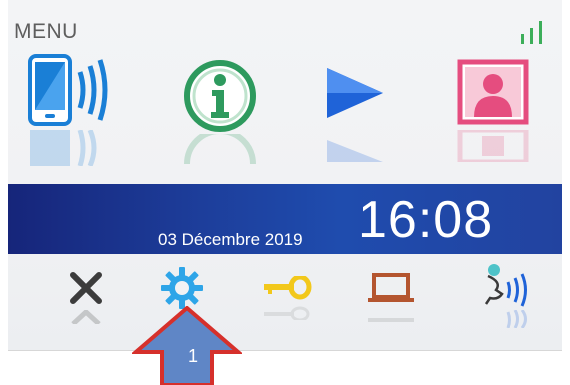 Image resolution: width=570 pixels, height=385 pixels. What do you see at coordinates (86, 317) in the screenshot?
I see `close-reflection` at bounding box center [86, 317].